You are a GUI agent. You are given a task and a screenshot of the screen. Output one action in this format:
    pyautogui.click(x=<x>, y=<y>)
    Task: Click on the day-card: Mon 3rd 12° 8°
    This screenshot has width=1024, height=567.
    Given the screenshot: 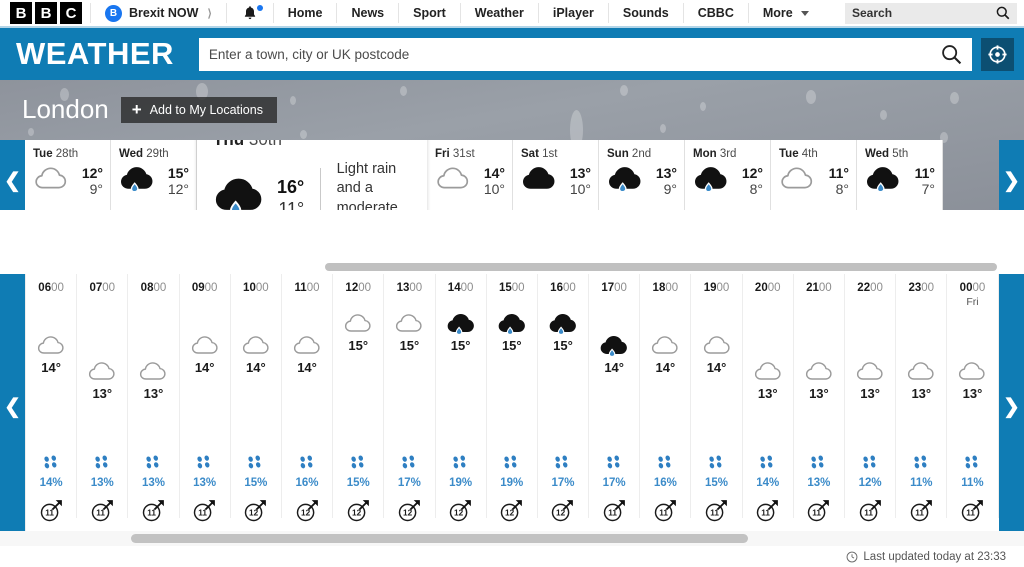 What is the action you would take?
    pyautogui.click(x=728, y=175)
    